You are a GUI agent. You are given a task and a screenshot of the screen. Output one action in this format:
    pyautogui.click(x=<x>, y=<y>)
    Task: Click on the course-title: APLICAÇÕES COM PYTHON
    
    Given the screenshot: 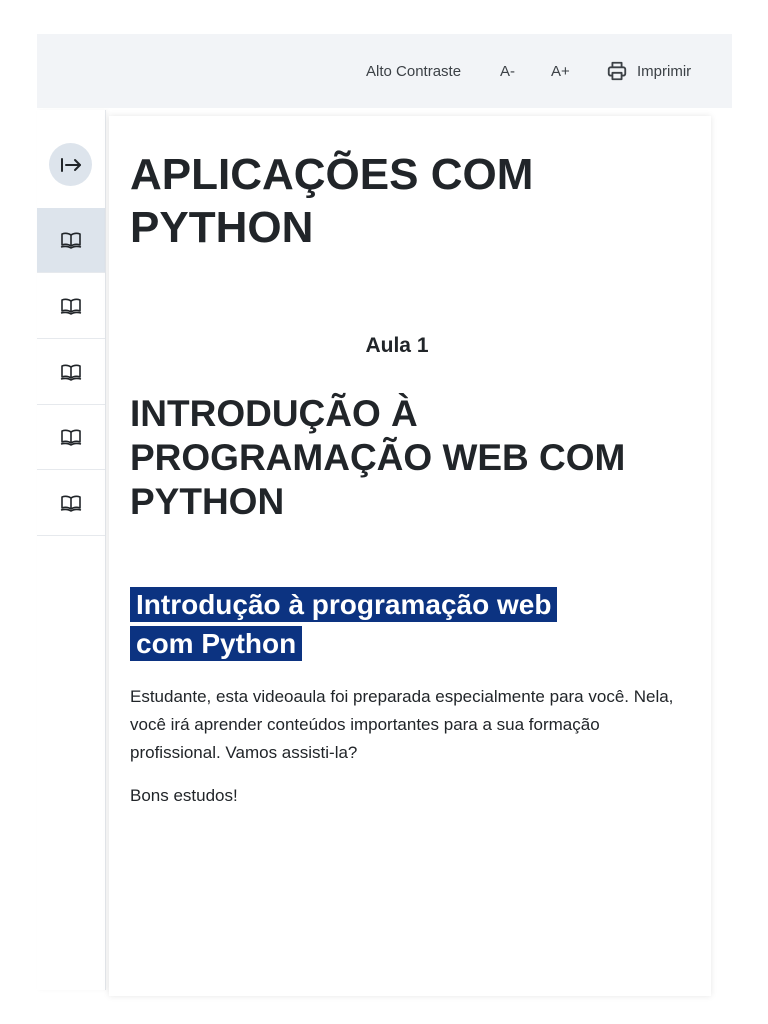 What is the action you would take?
    pyautogui.click(x=332, y=201)
    